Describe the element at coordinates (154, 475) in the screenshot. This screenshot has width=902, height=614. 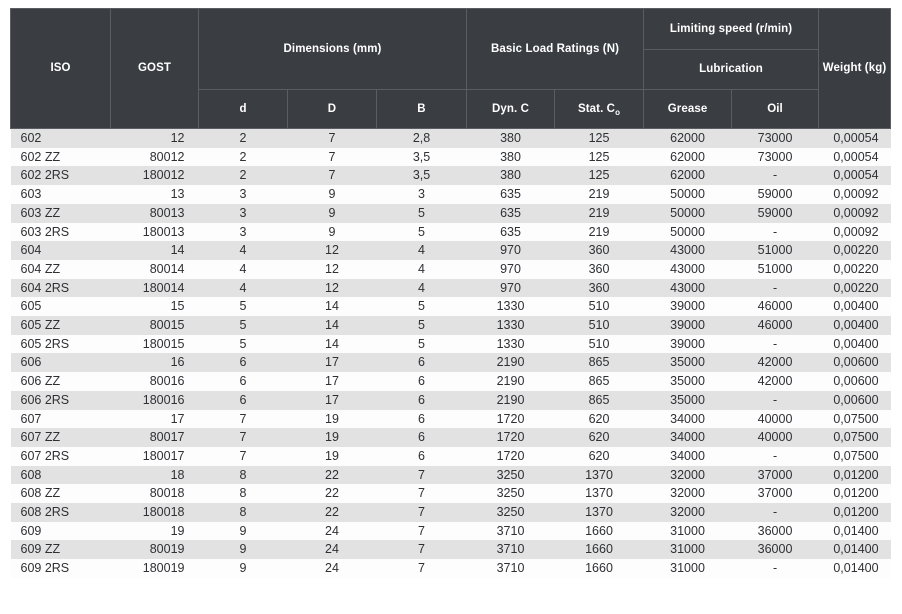
I see `cell-gost: 18` at that location.